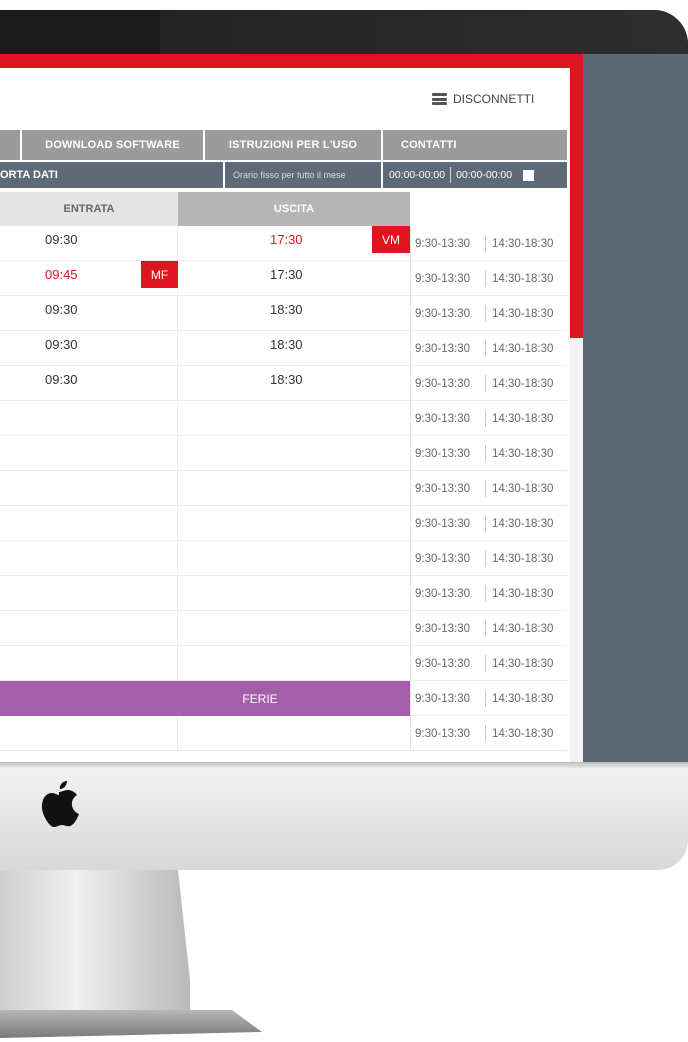  I want to click on monitor-stand-base, so click(131, 1024).